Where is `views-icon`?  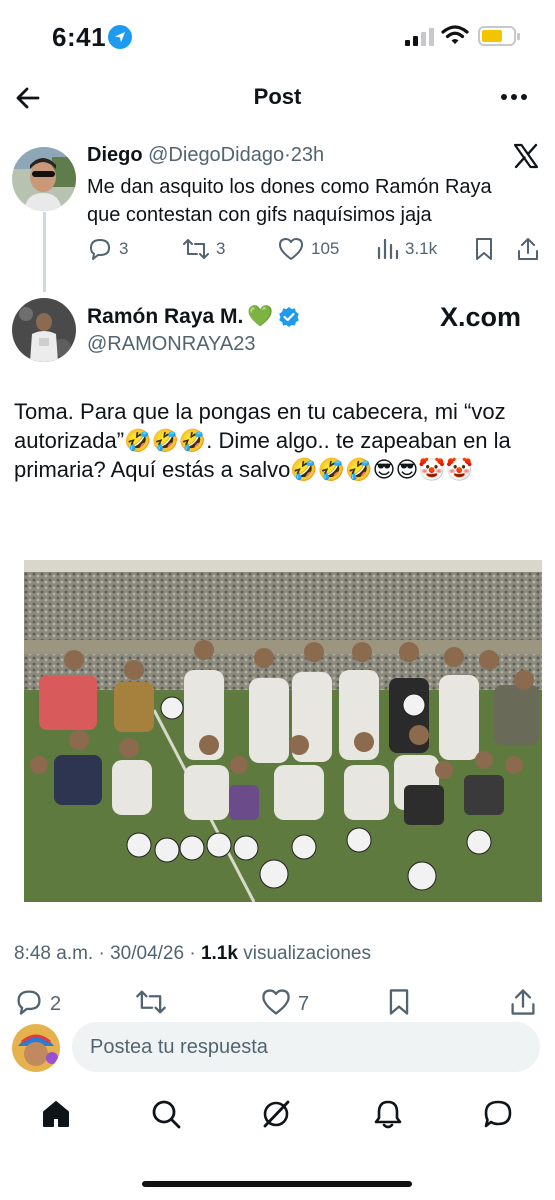
views-icon is located at coordinates (388, 249).